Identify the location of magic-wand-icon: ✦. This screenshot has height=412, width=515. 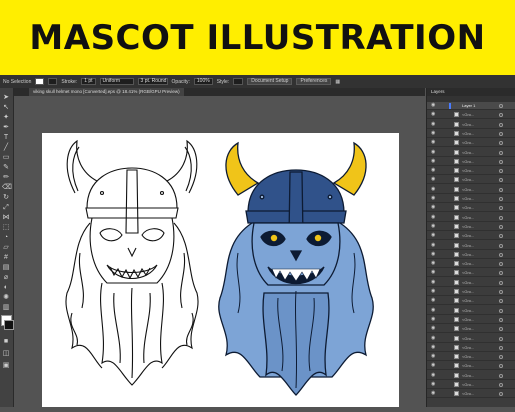
(6, 117).